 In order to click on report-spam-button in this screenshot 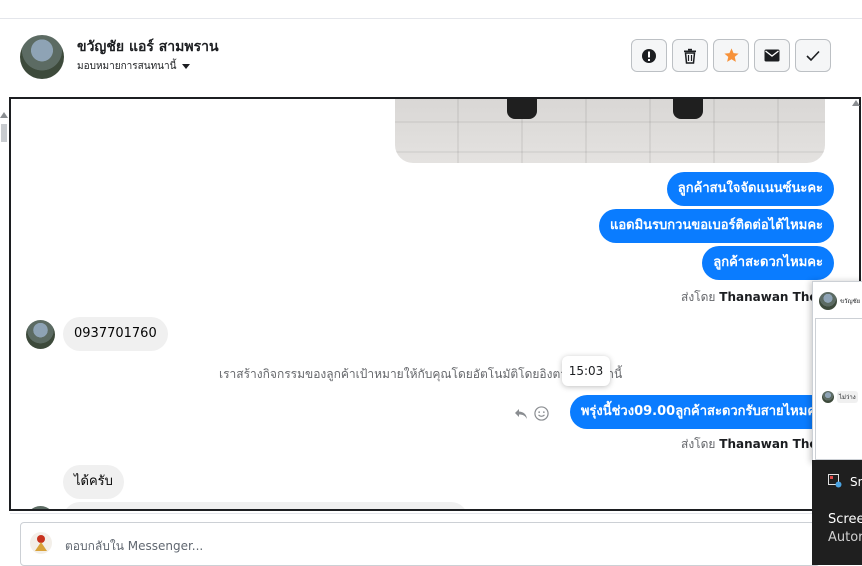, I will do `click(649, 55)`.